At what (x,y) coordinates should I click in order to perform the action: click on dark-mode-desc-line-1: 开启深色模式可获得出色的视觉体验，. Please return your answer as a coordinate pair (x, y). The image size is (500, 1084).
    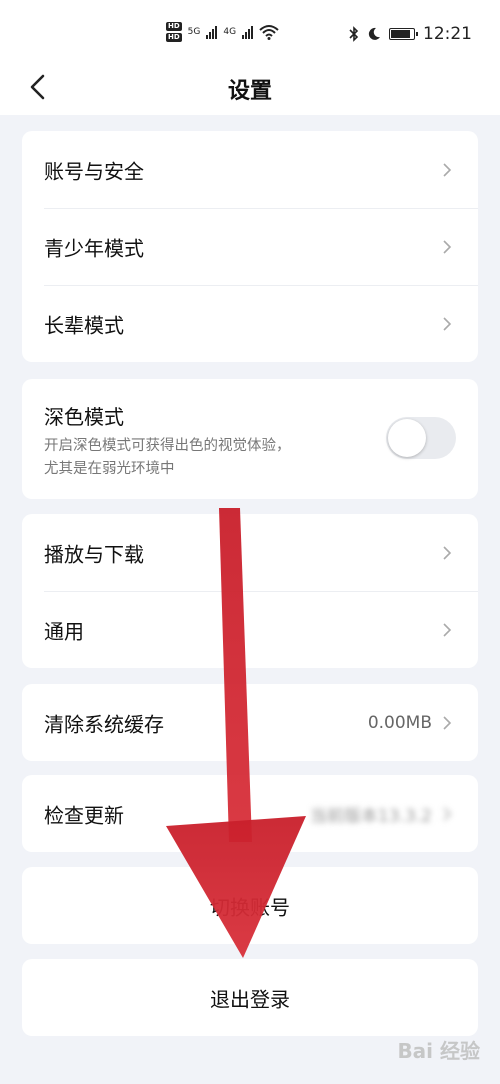
    Looking at the image, I should click on (167, 446).